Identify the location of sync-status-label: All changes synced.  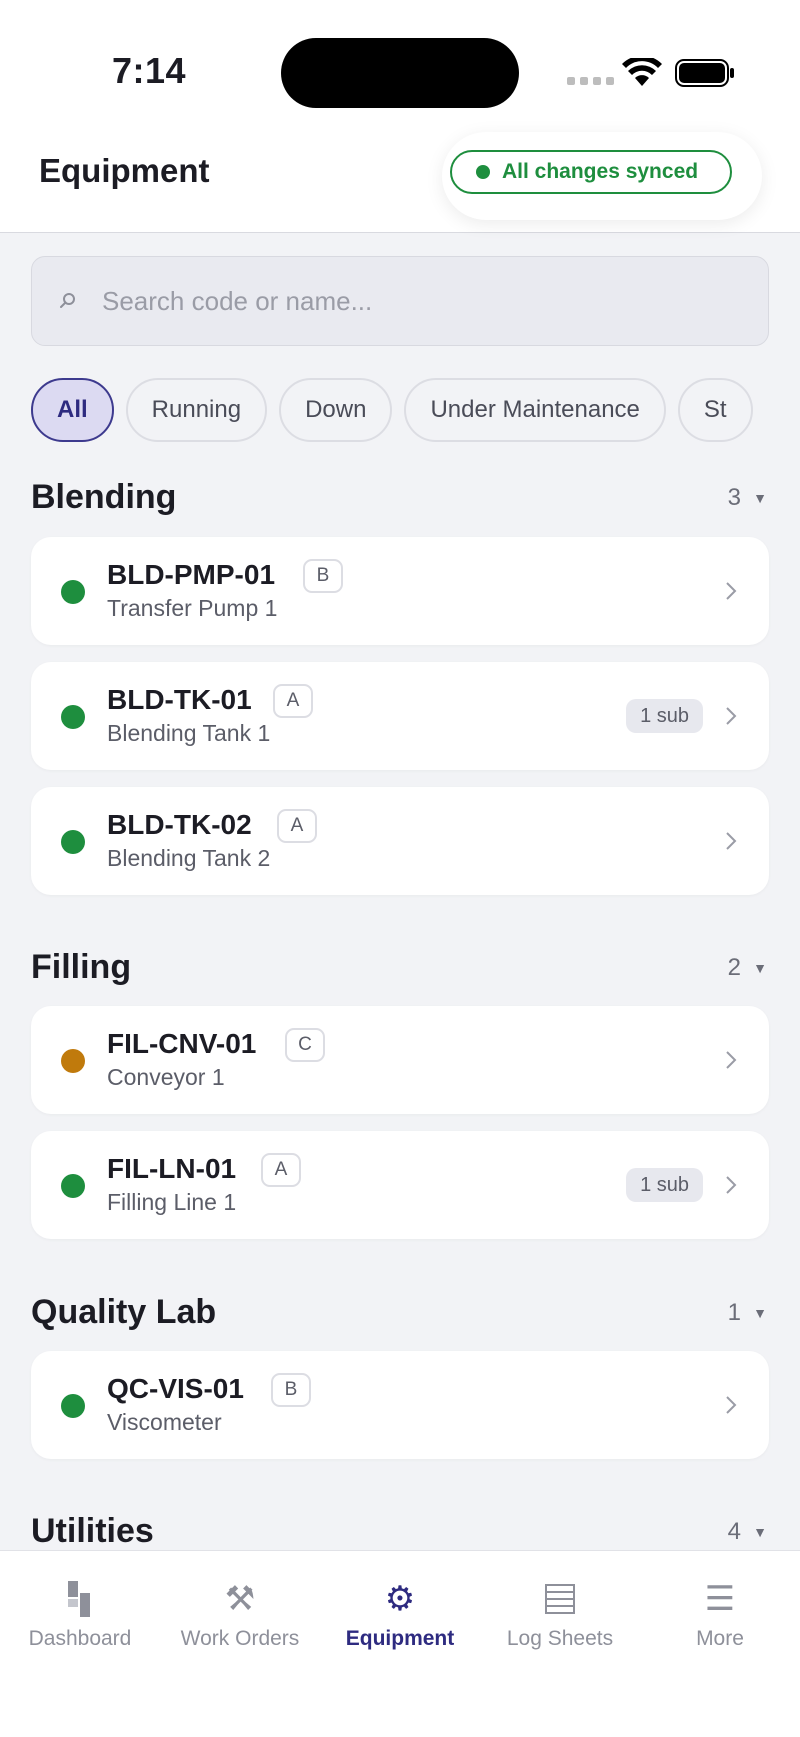
(600, 171).